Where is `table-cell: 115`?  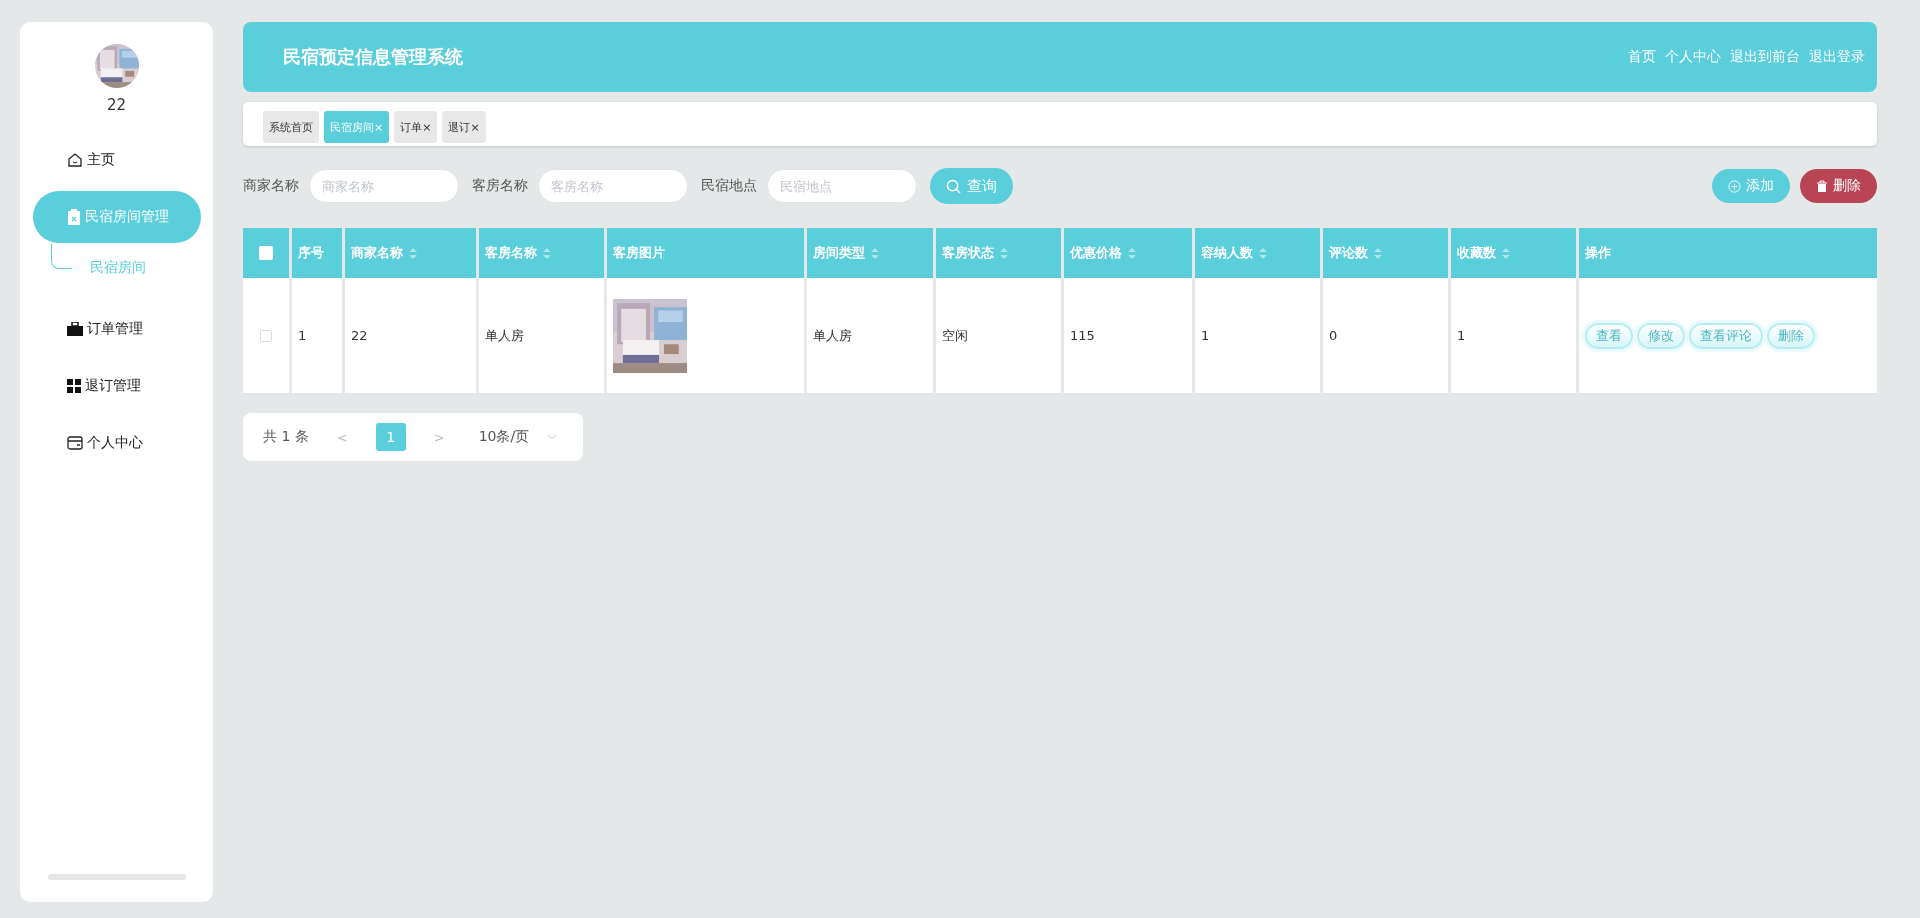
table-cell: 115 is located at coordinates (1128, 335).